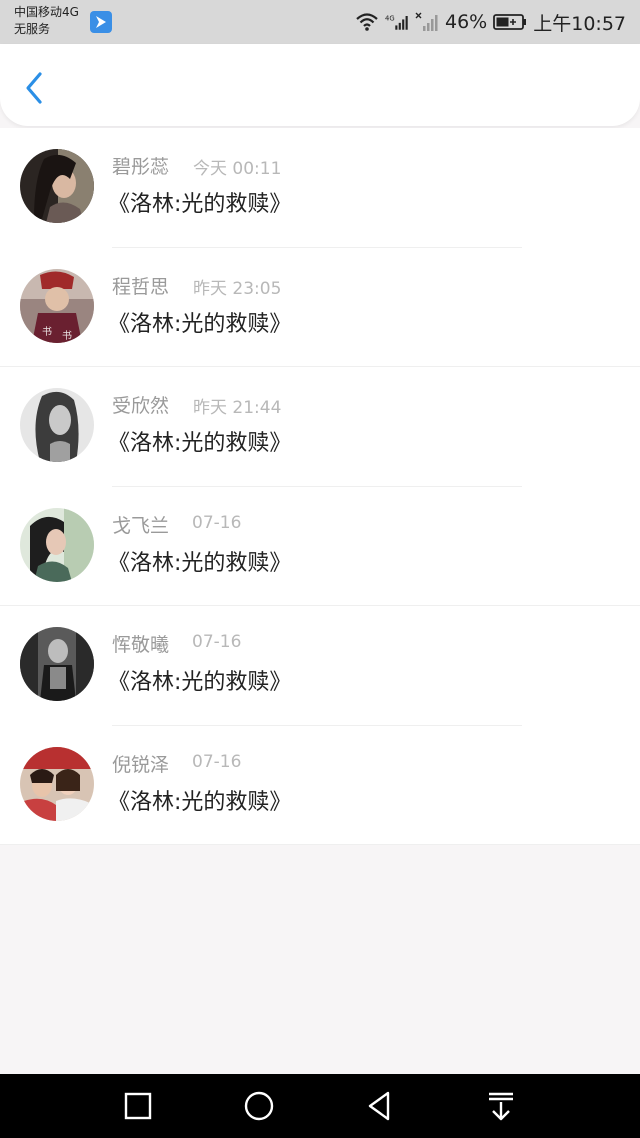 The width and height of the screenshot is (640, 1138). Describe the element at coordinates (259, 1106) in the screenshot. I see `circle-icon` at that location.